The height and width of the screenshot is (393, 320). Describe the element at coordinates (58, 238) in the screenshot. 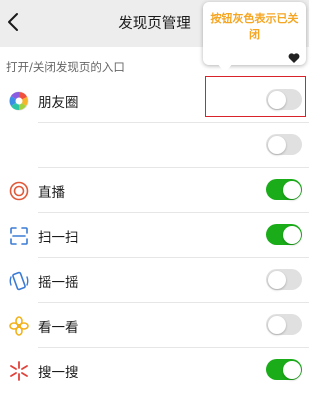

I see `row-label: 扫一扫` at that location.